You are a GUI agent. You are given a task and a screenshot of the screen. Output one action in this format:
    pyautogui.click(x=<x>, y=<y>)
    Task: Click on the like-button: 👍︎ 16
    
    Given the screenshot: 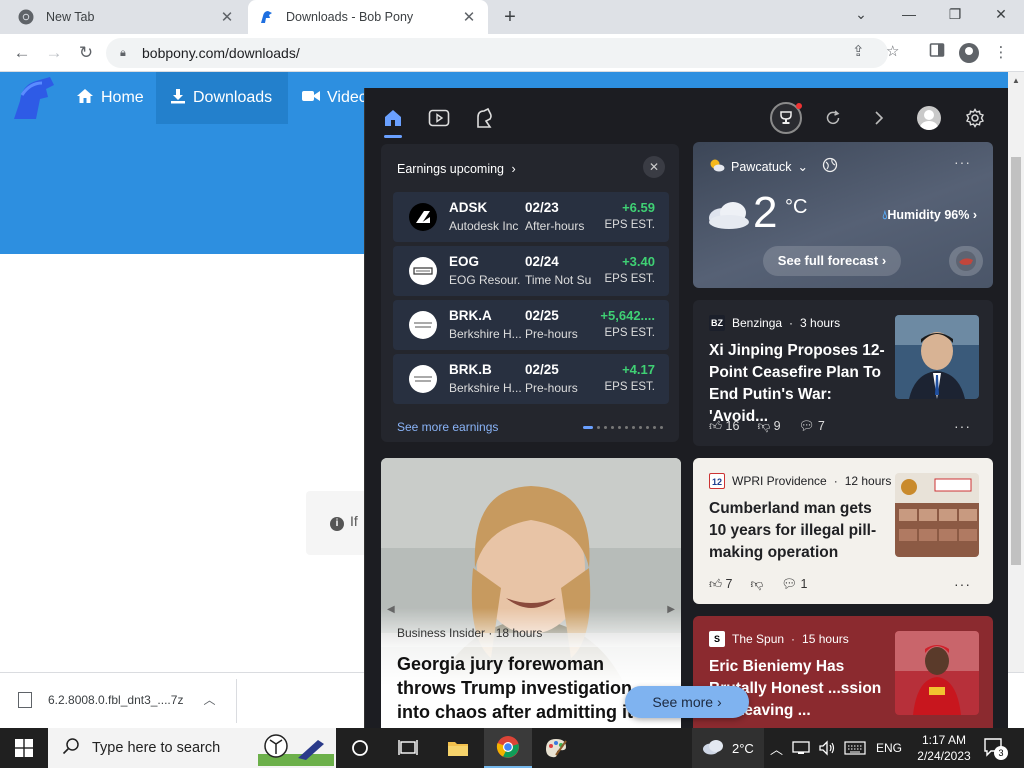 What is the action you would take?
    pyautogui.click(x=724, y=426)
    